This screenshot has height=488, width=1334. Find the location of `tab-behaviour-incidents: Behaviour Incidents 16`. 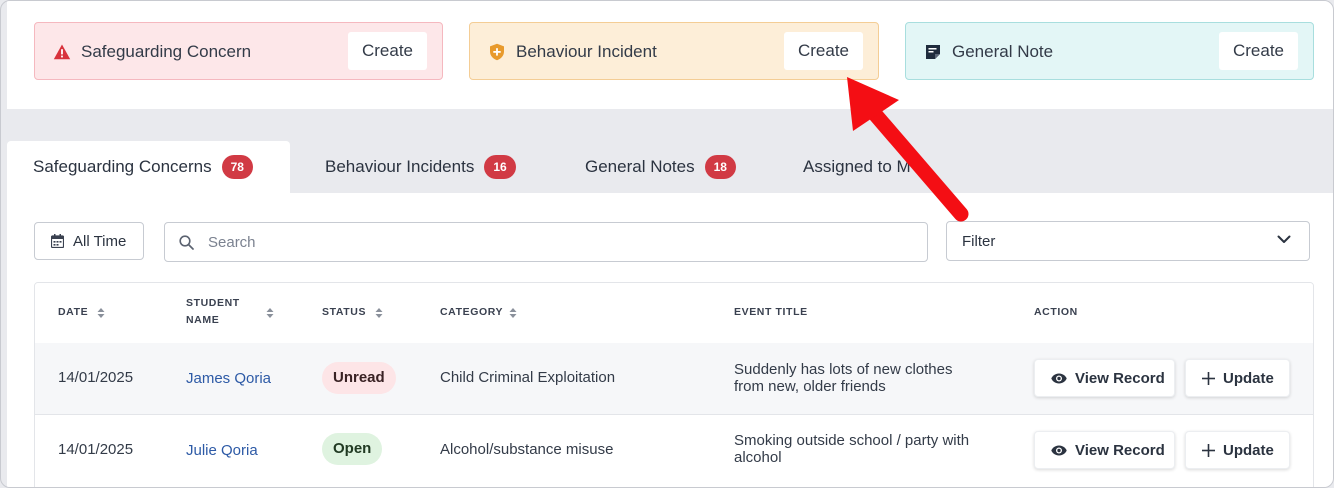

tab-behaviour-incidents: Behaviour Incidents 16 is located at coordinates (420, 167).